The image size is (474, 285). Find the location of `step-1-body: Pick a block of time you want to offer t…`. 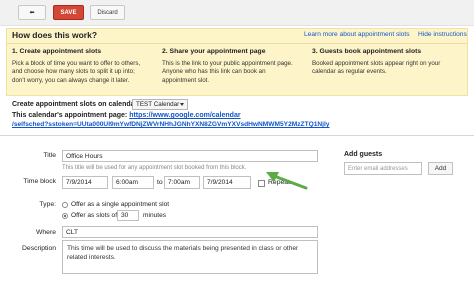

step-1-body: Pick a block of time you want to offer t… is located at coordinates (76, 72).